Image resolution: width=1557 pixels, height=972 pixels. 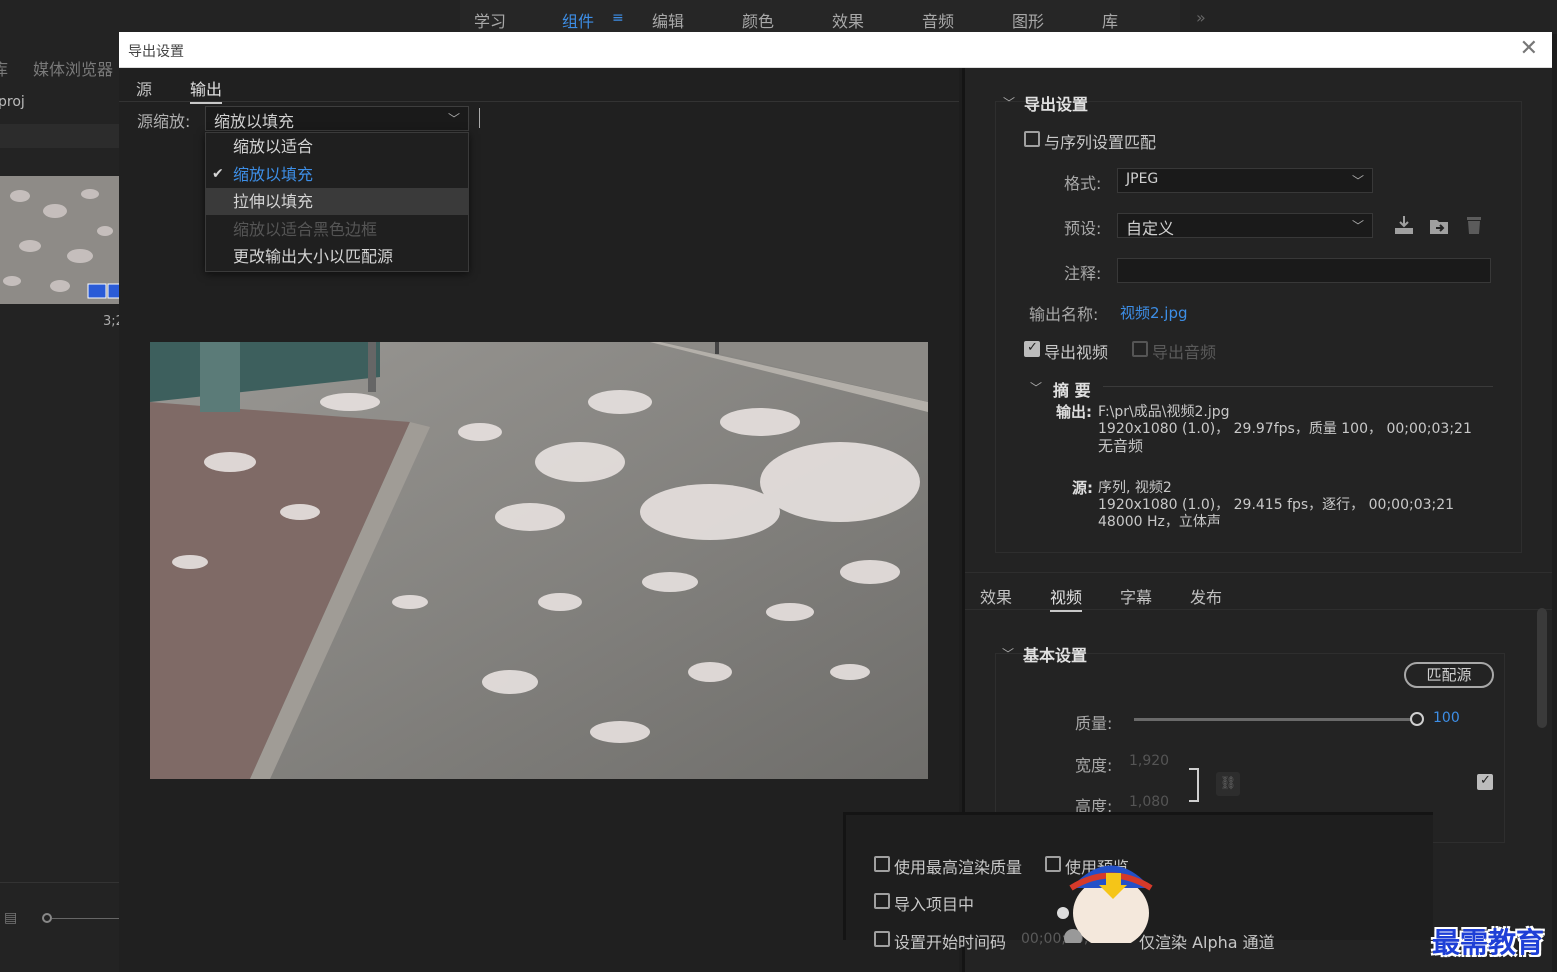 I want to click on summary-output-audio: 无音频, so click(x=1121, y=446).